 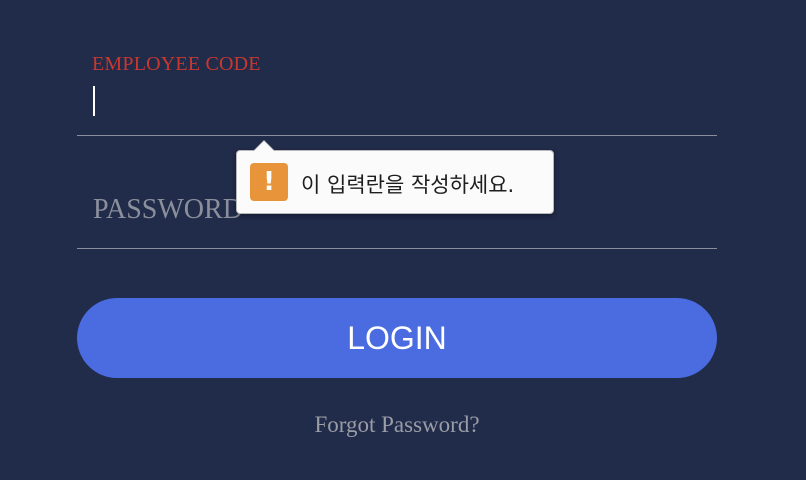 I want to click on employee-code-field: EMPLOYEE CODE, so click(x=397, y=92).